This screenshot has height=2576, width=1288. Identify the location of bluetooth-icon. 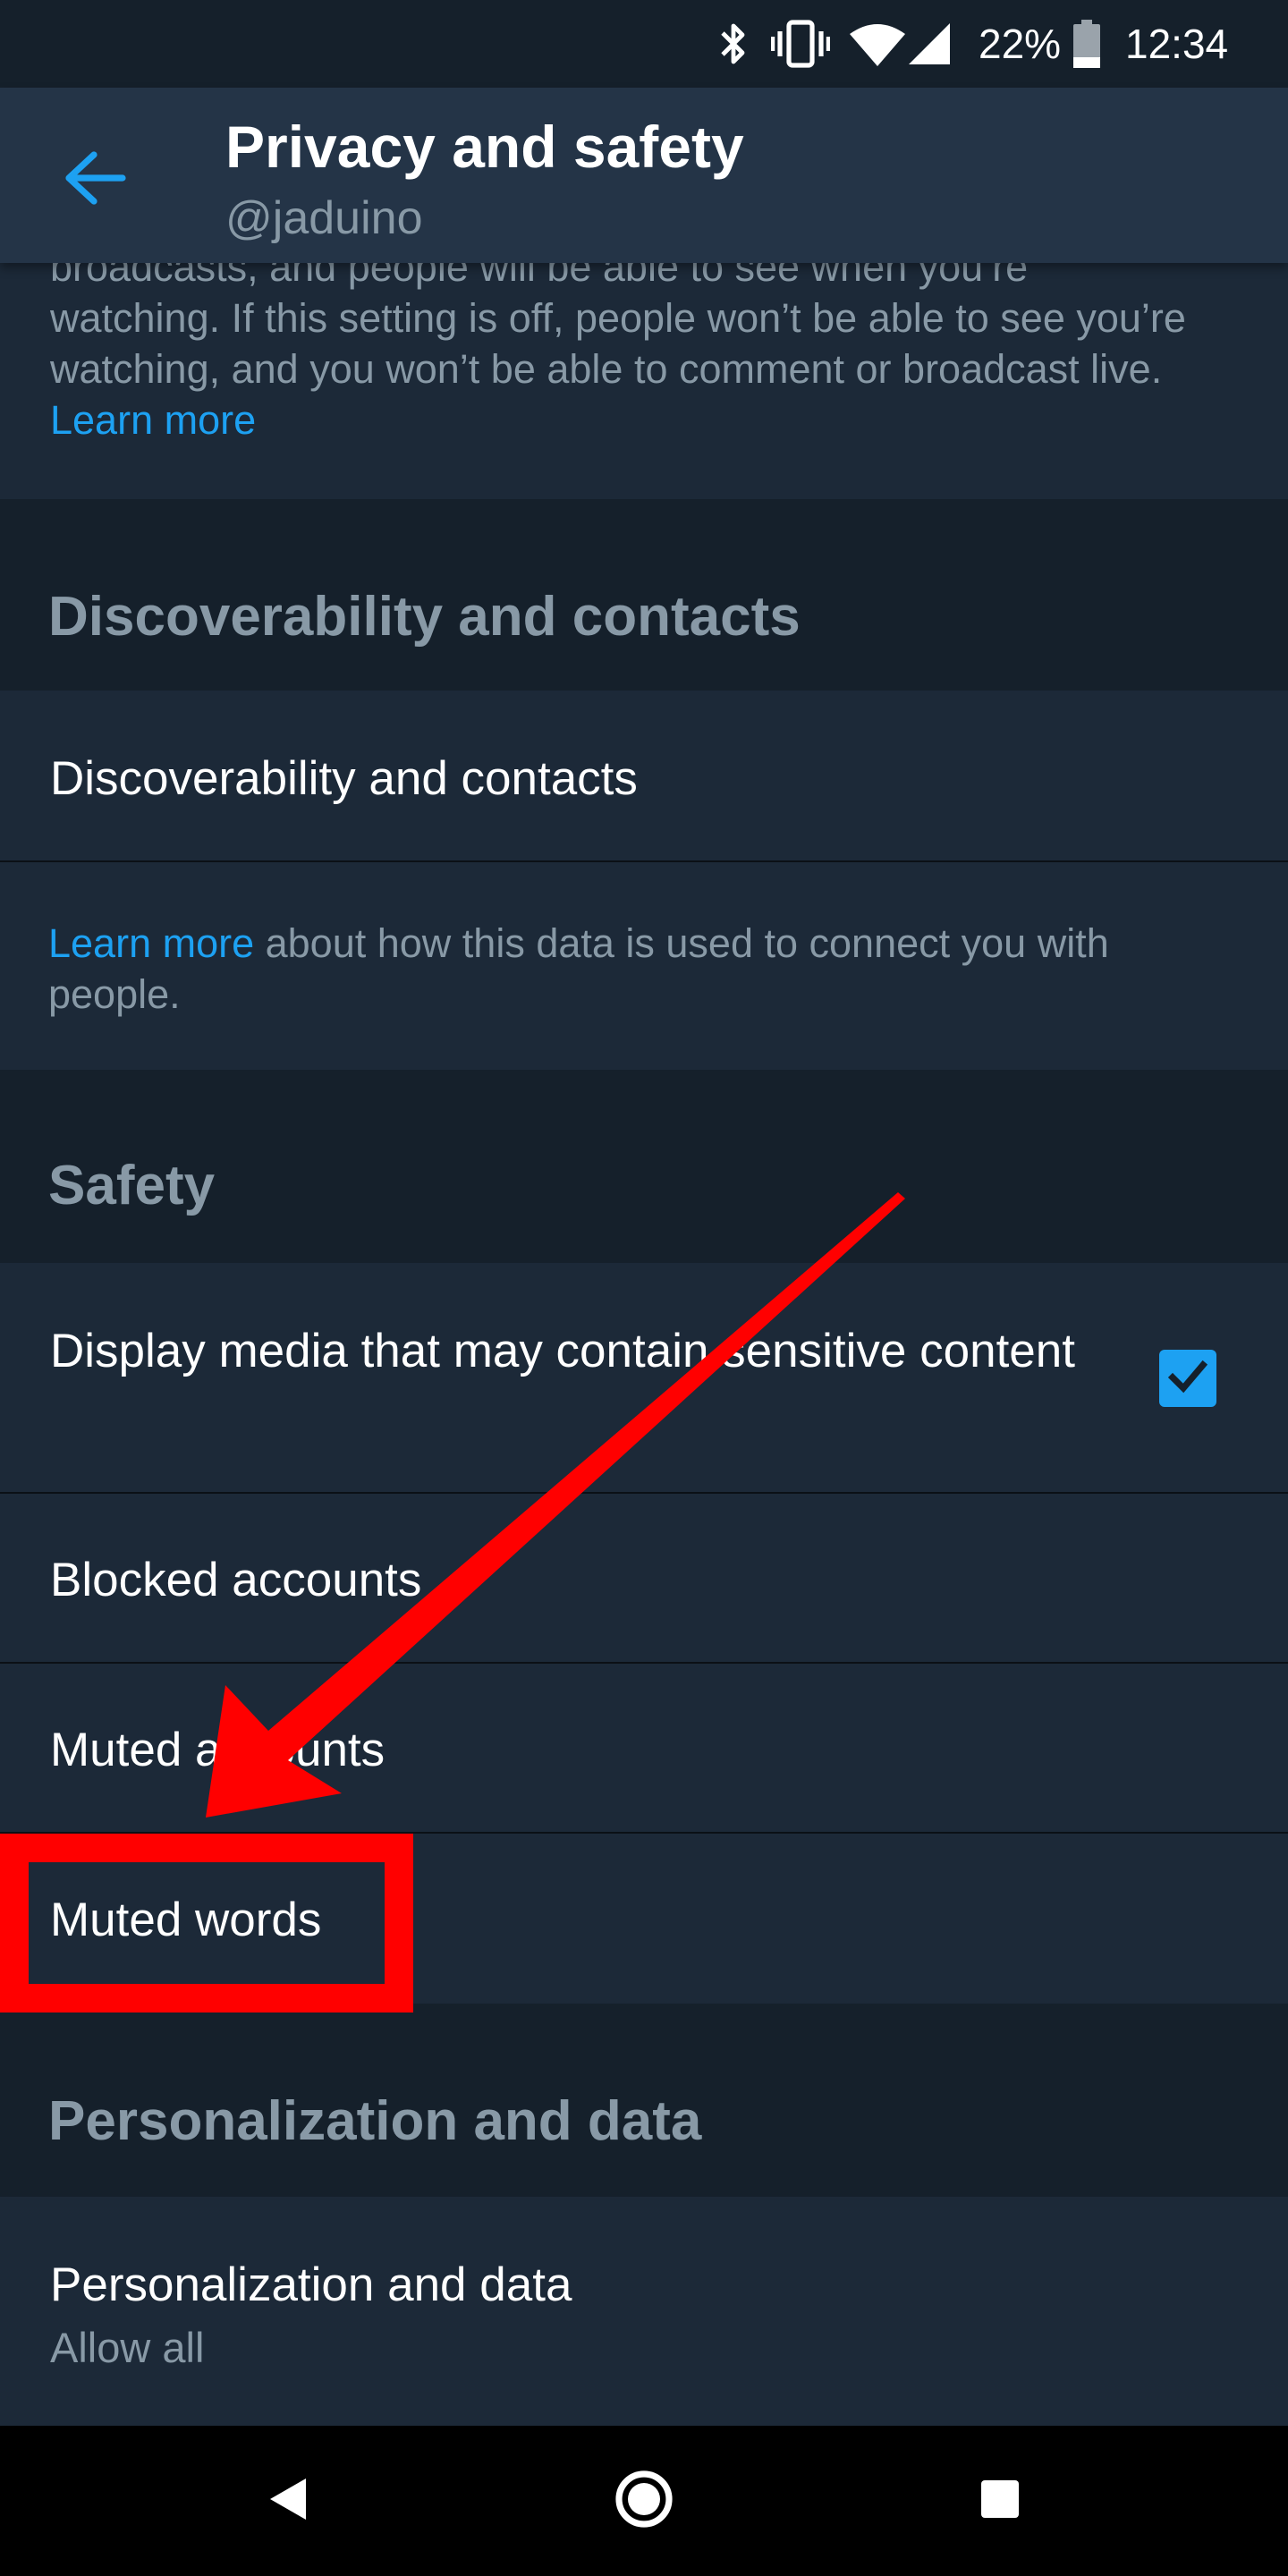
(733, 44).